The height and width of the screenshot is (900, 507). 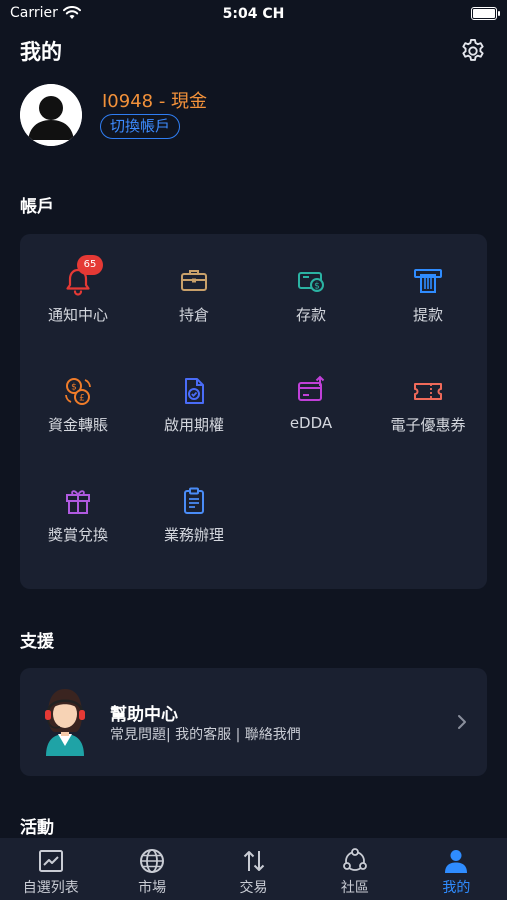 I want to click on tab-market: 市場, so click(x=151, y=869).